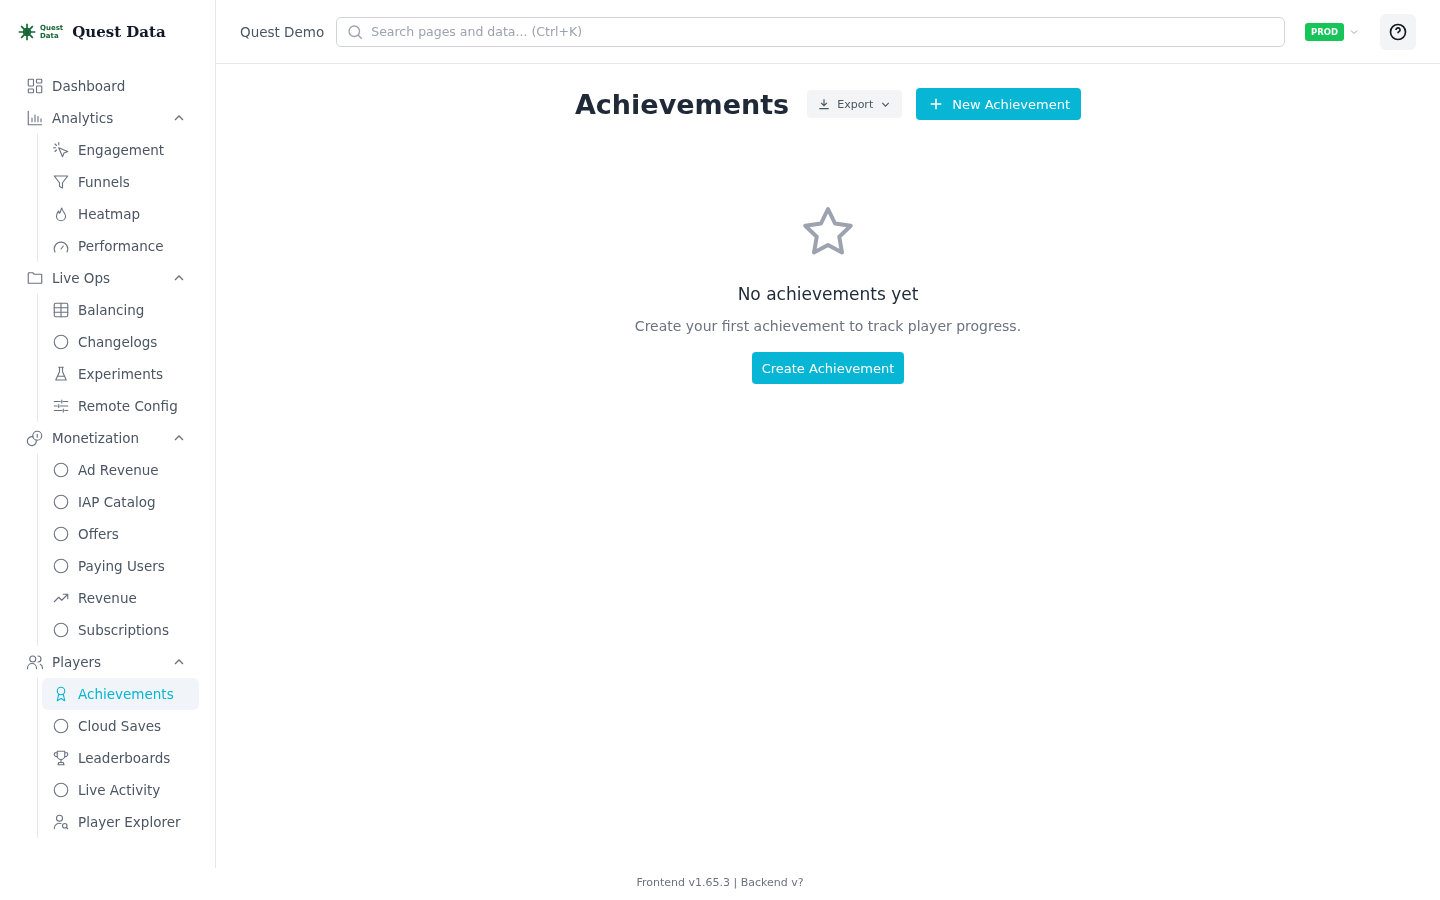 This screenshot has height=900, width=1440. Describe the element at coordinates (828, 326) in the screenshot. I see `empty-state-message: Create your first achievement to track player progress.` at that location.